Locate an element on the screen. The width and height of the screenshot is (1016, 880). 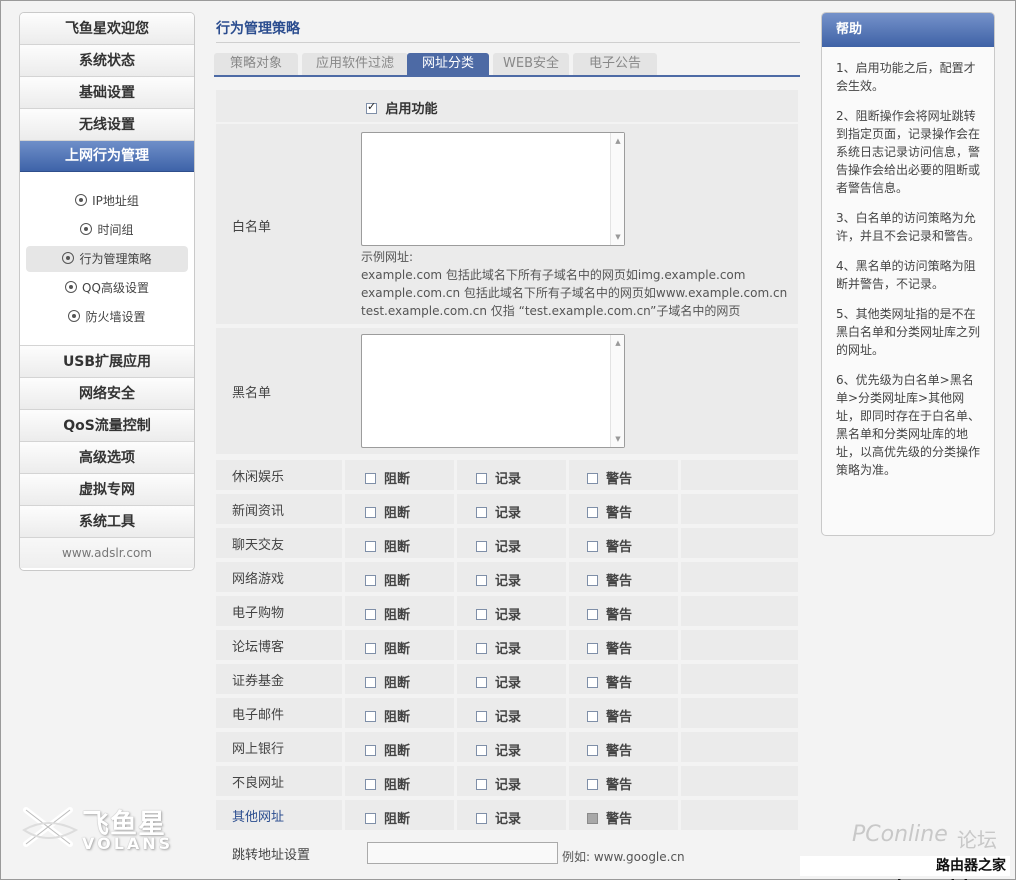
blacklist-textarea: ▲ ▼ is located at coordinates (493, 391).